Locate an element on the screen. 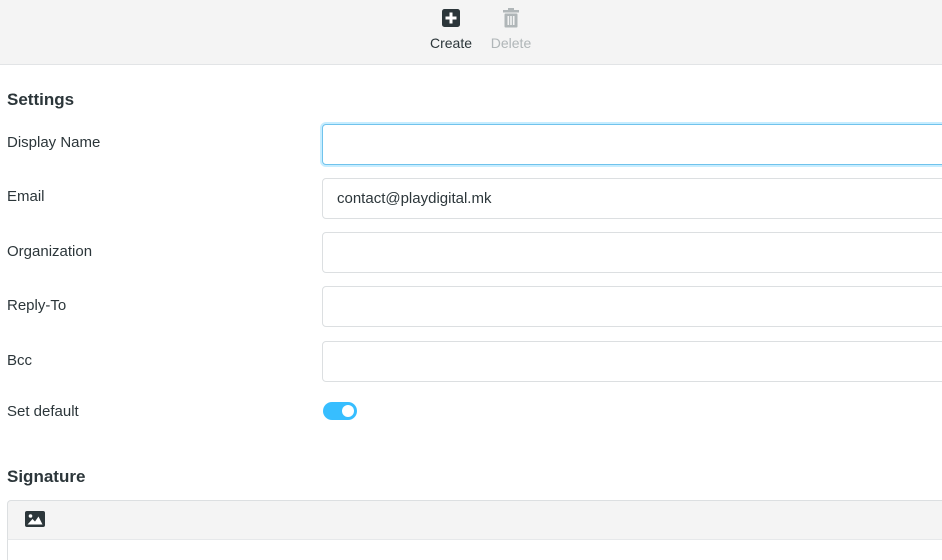 Image resolution: width=942 pixels, height=560 pixels. delete-button: Delete is located at coordinates (511, 33).